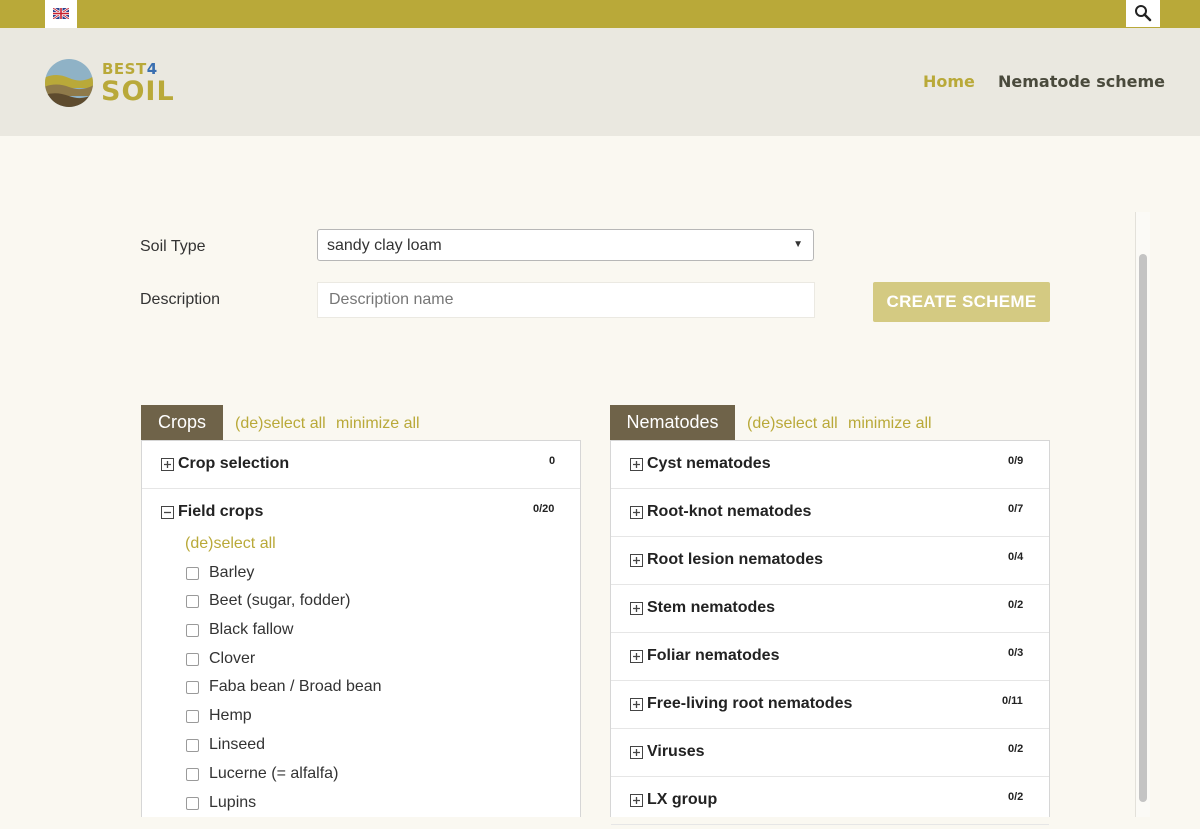  What do you see at coordinates (220, 512) in the screenshot?
I see `crop-group-title: Field crops` at bounding box center [220, 512].